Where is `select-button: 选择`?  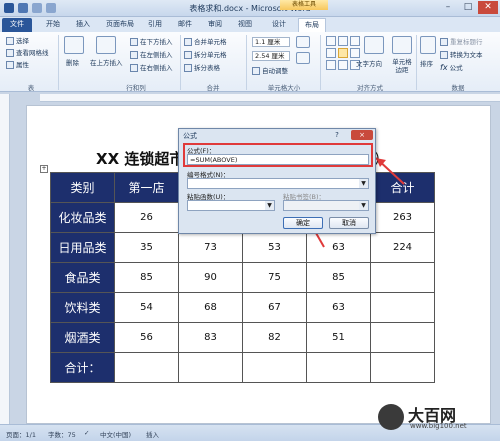 select-button: 选择 is located at coordinates (17, 40).